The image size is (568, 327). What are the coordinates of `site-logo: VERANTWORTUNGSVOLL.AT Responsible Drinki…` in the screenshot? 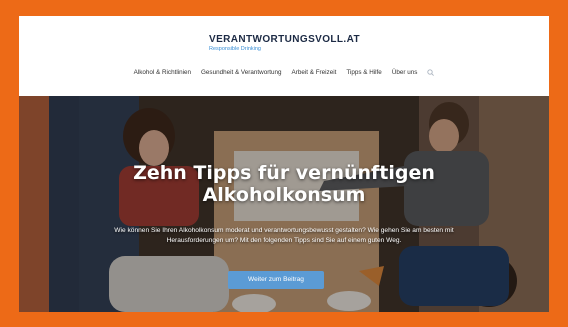 It's located at (284, 43).